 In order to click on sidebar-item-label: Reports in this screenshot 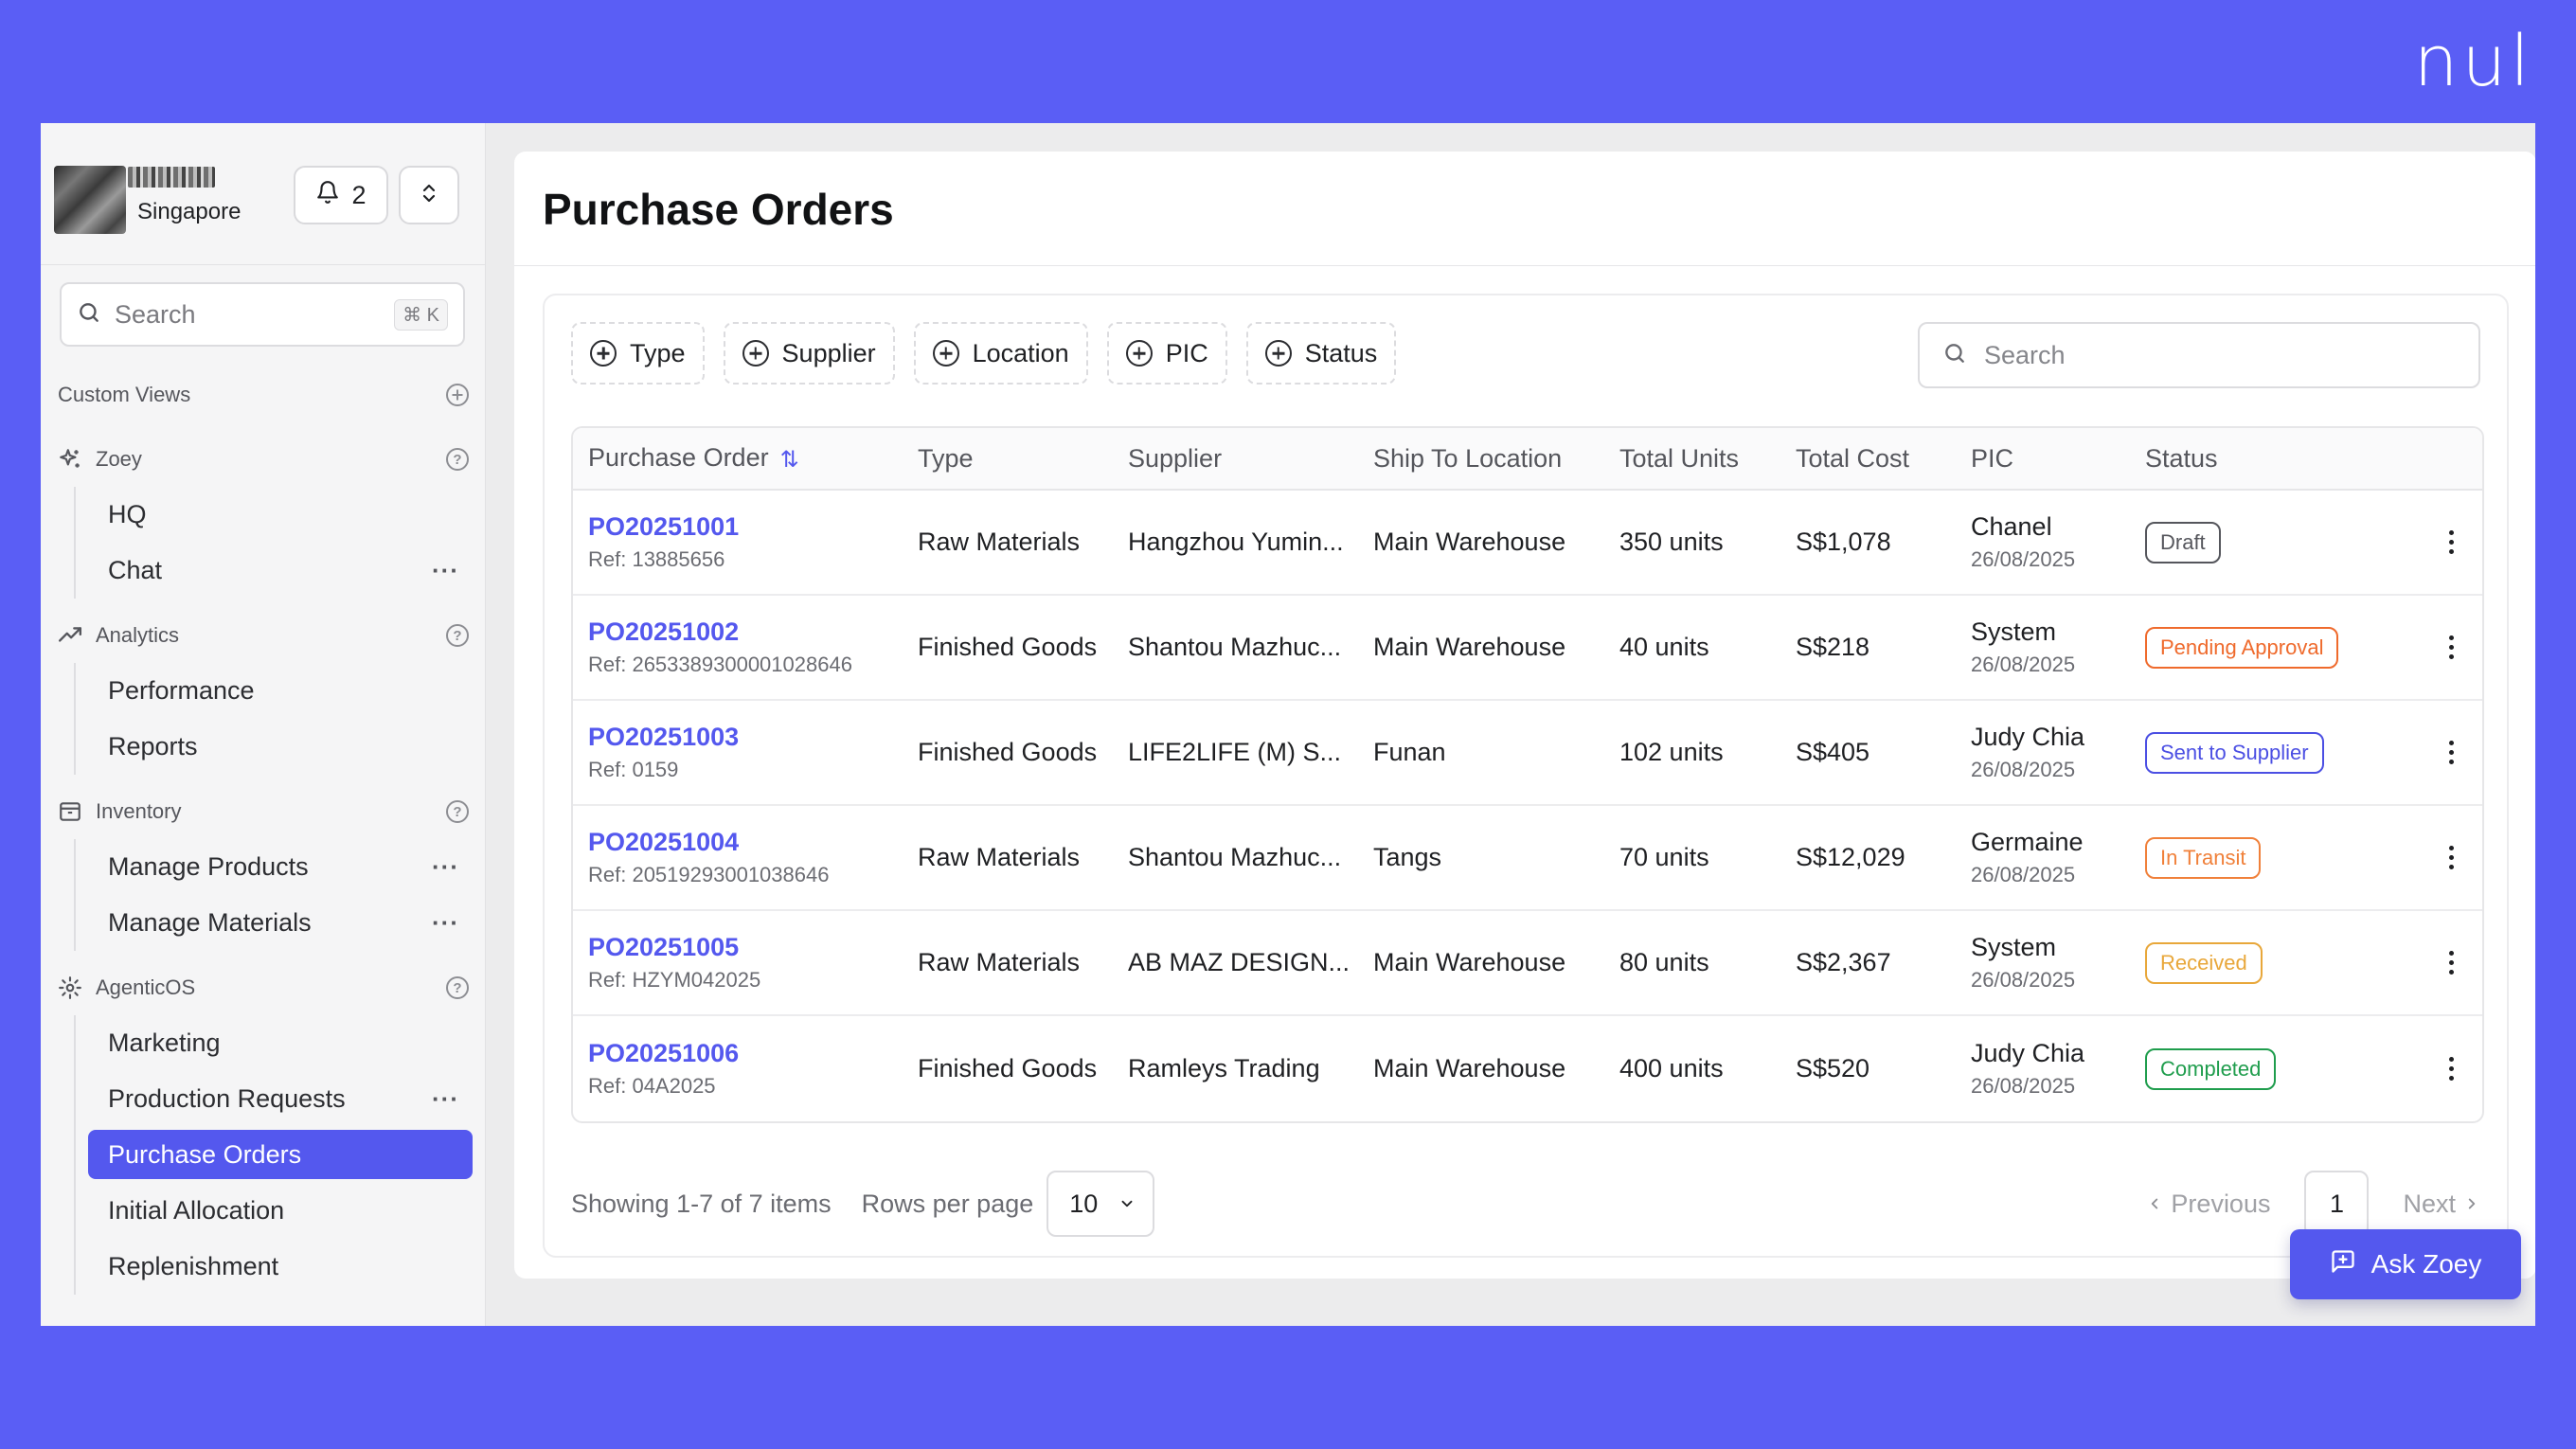, I will do `click(153, 746)`.